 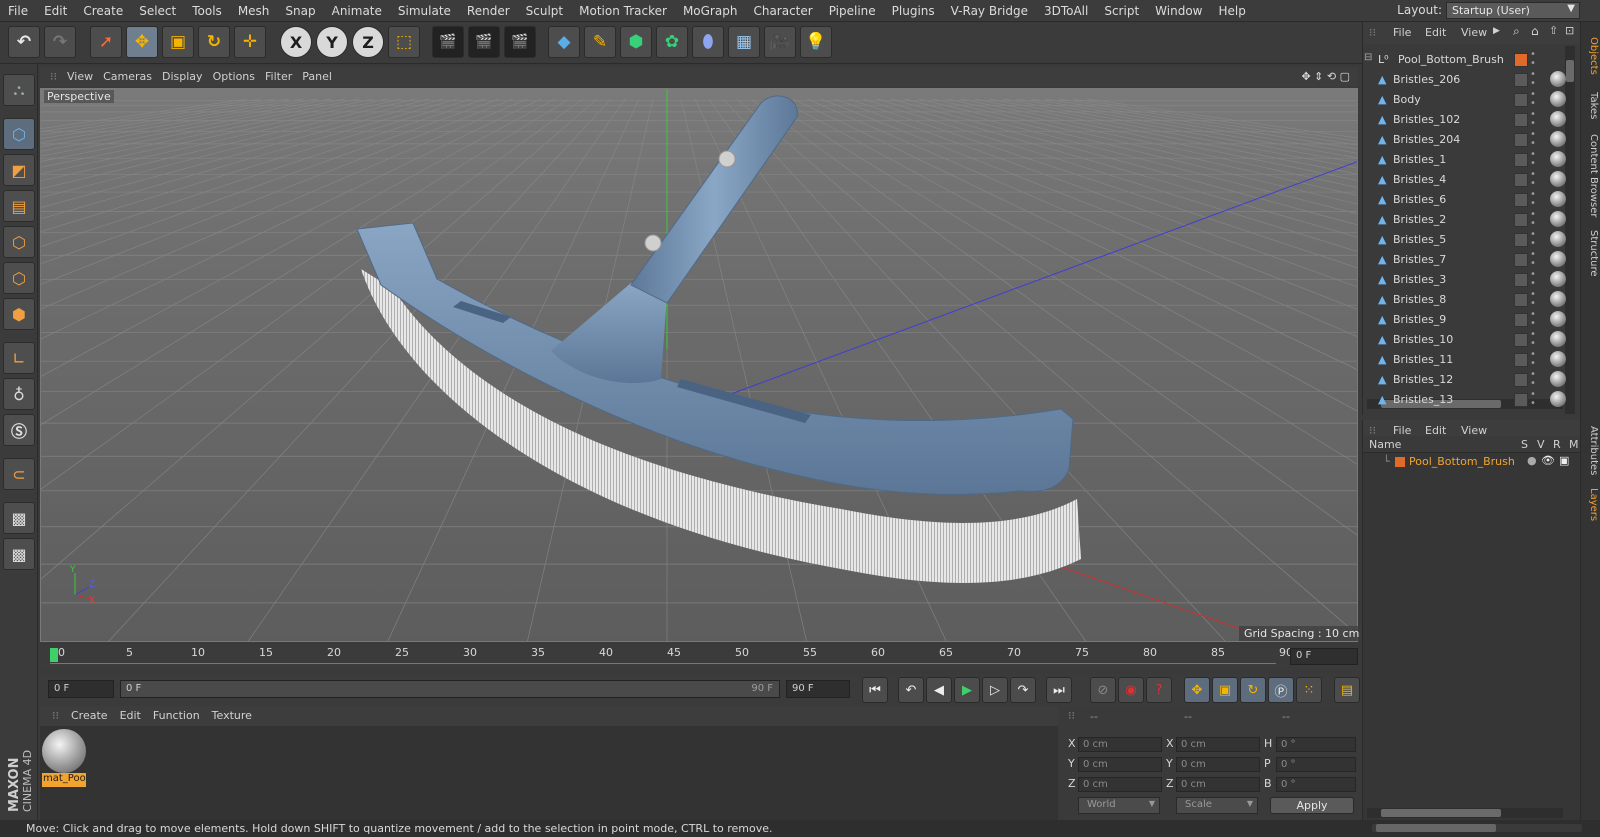 I want to click on object-row: ▲ Bristles_4 • •, so click(x=1467, y=180).